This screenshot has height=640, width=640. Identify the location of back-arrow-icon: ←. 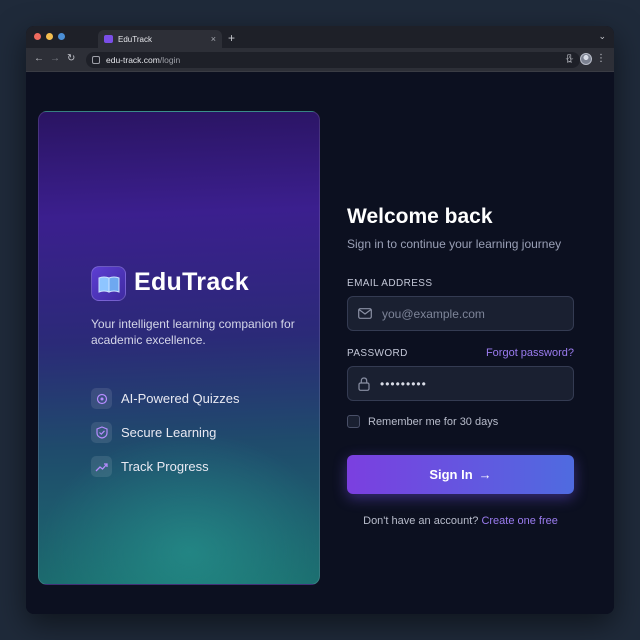
(39, 59).